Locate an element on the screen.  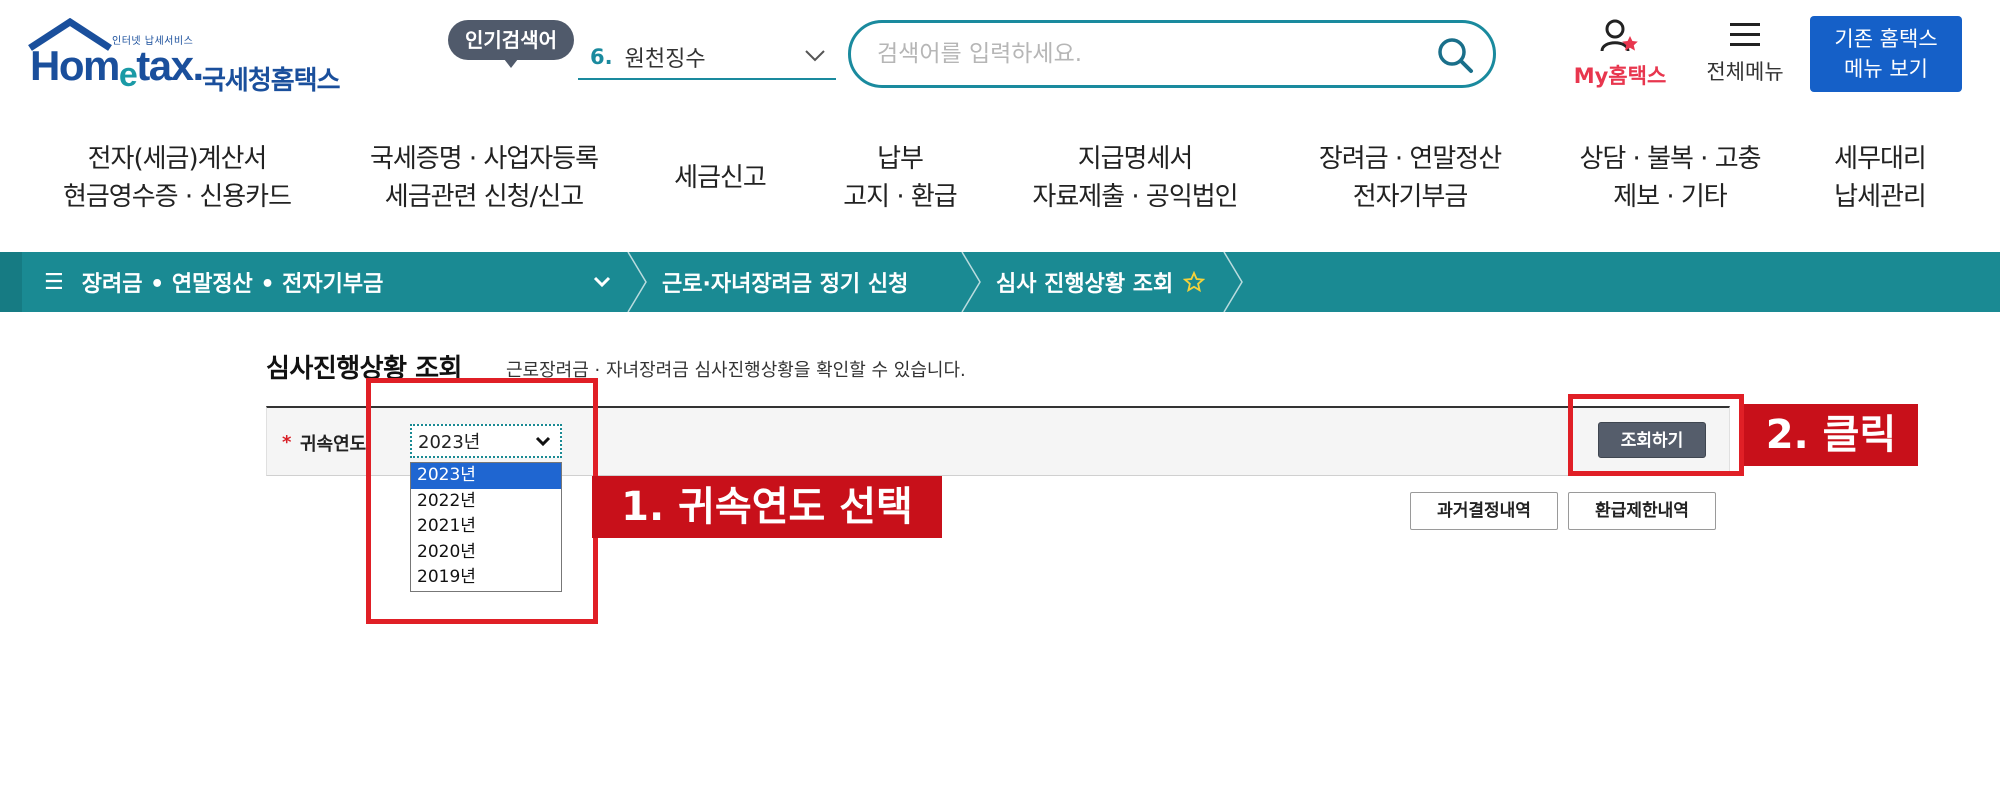
legacy-menu-line2: 메뉴 보기 is located at coordinates (1886, 69).